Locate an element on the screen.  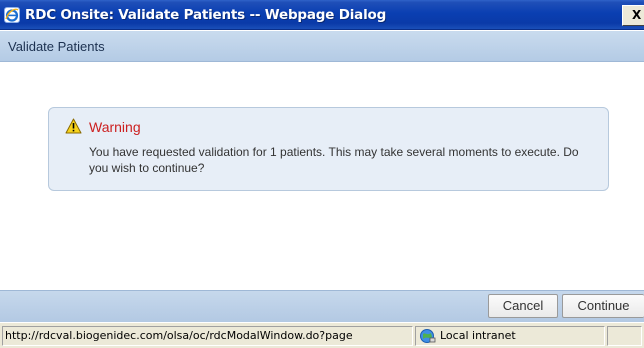
security-zone: Local intranet is located at coordinates (510, 336).